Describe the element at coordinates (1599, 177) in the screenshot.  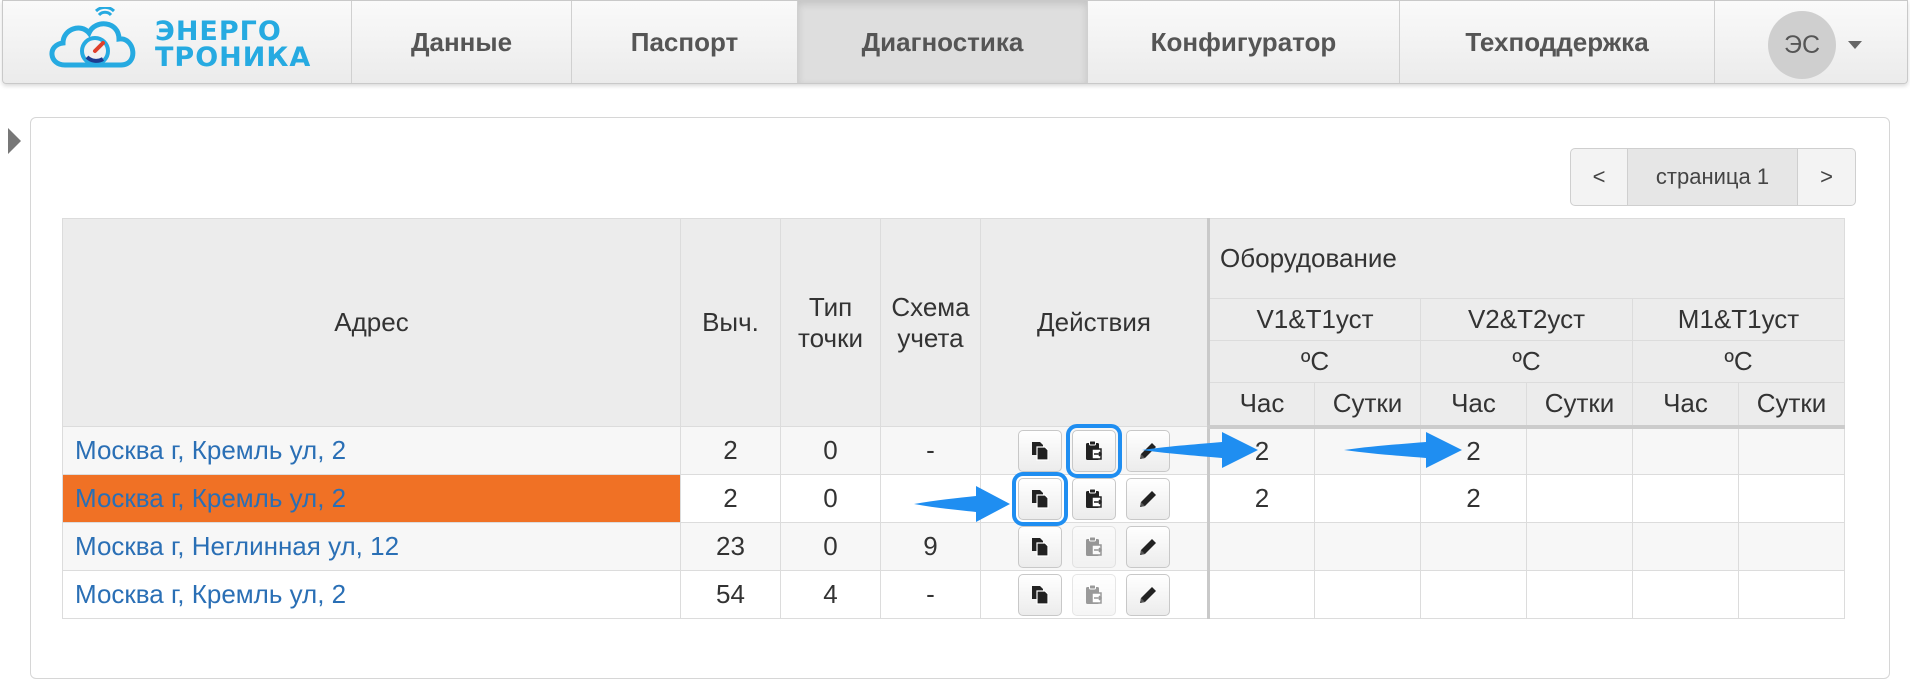
I see `prev-page-button: <` at that location.